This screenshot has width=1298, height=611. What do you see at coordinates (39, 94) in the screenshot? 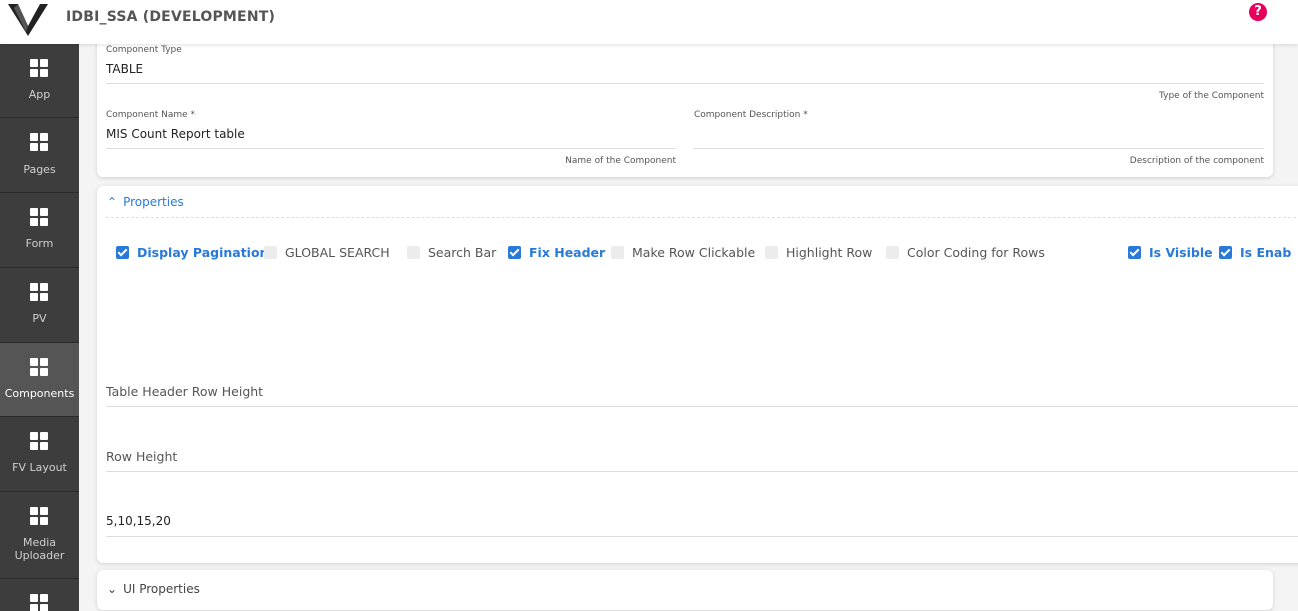
I see `sidebar-item-label: App` at bounding box center [39, 94].